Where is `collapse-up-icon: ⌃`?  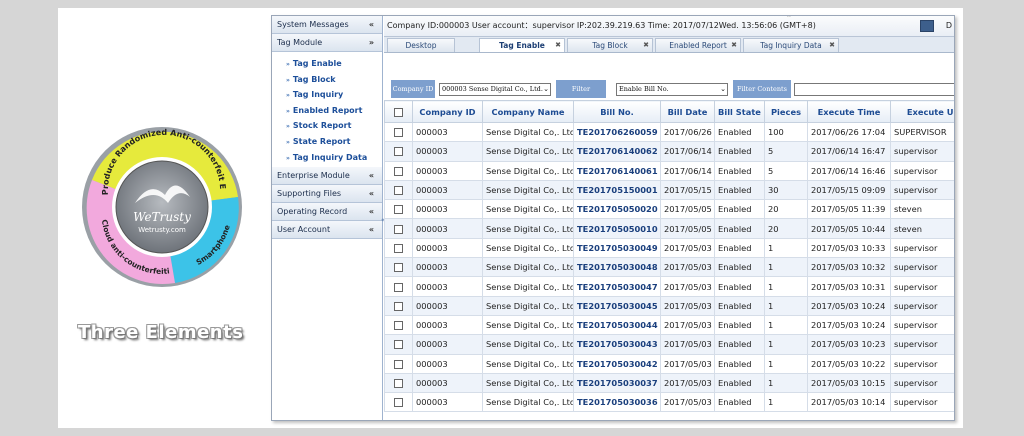 collapse-up-icon: ⌃ is located at coordinates (789, 22).